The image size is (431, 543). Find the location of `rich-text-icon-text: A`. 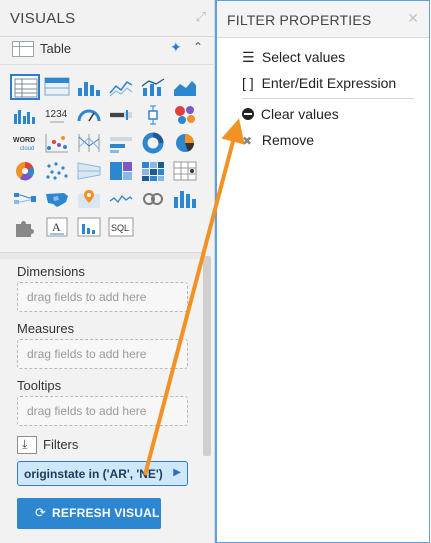

rich-text-icon-text: A is located at coordinates (56, 227).